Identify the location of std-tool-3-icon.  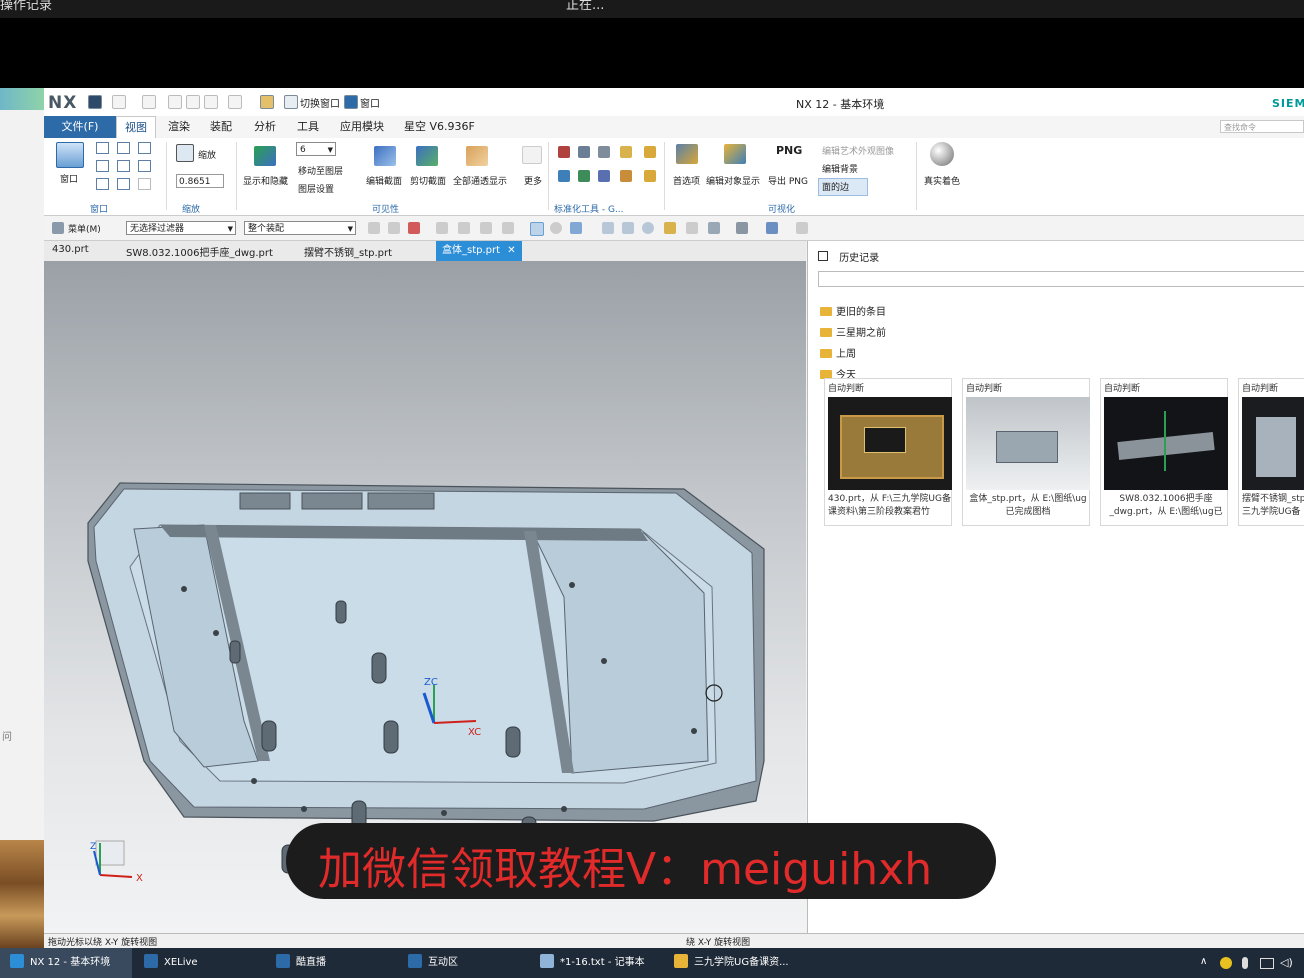
(604, 152).